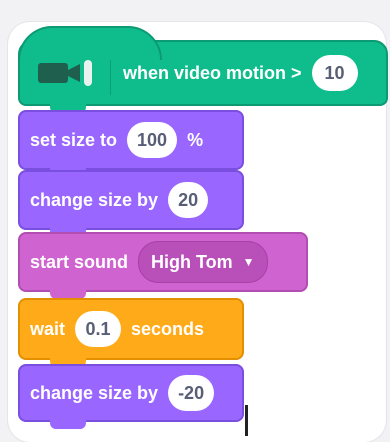  Describe the element at coordinates (195, 139) in the screenshot. I see `percent-label: %` at that location.